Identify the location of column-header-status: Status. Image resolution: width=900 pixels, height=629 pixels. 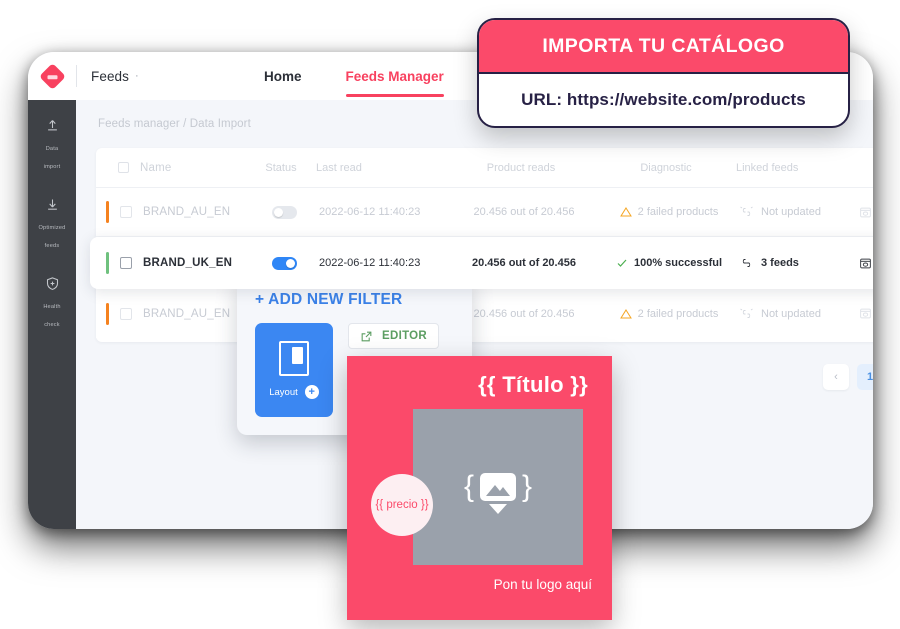
(281, 168).